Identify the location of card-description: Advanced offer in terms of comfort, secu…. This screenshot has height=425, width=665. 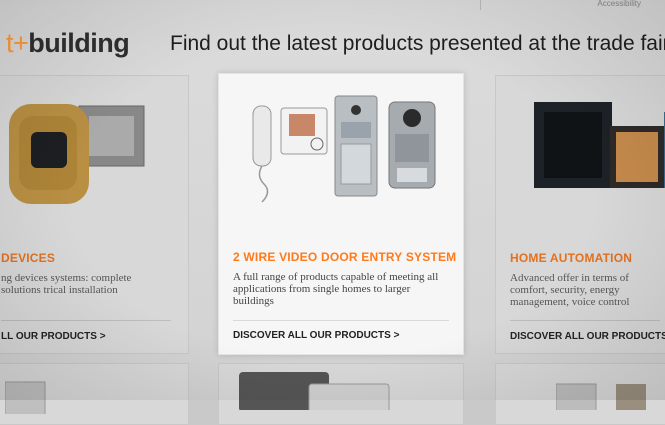
(570, 290).